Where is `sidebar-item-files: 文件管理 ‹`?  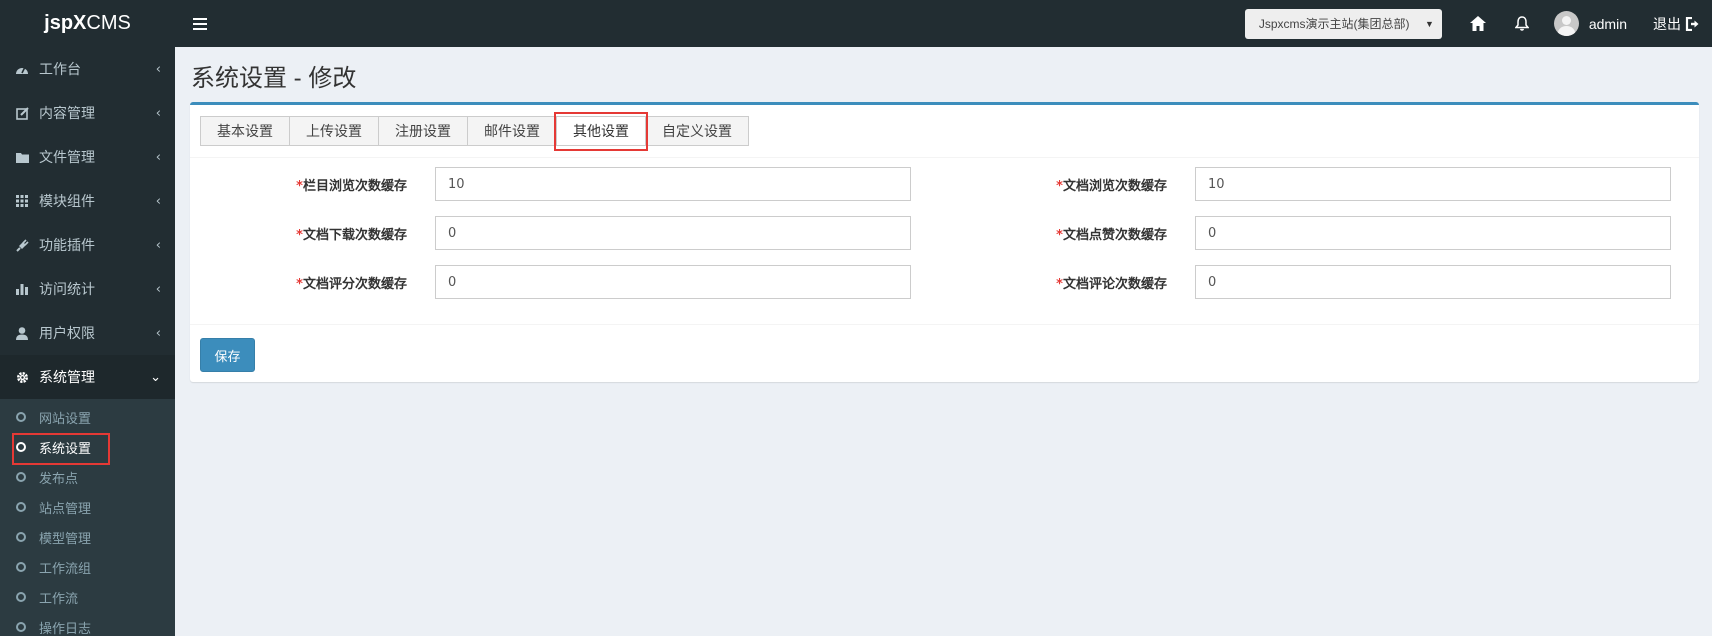
sidebar-item-files: 文件管理 ‹ is located at coordinates (87, 157).